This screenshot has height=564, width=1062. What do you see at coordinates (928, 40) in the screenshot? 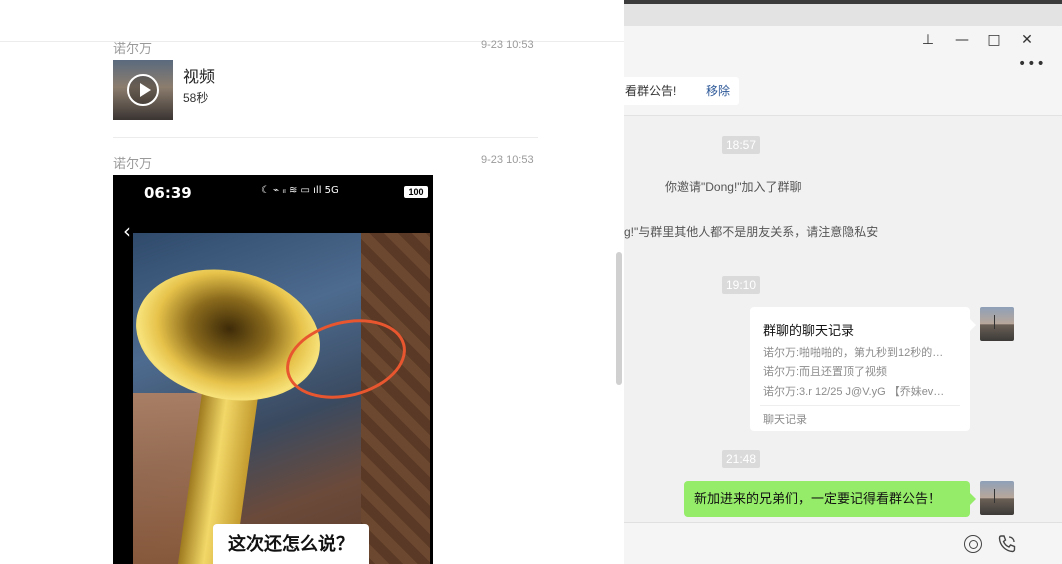
I see `pin-icon: ⊥` at bounding box center [928, 40].